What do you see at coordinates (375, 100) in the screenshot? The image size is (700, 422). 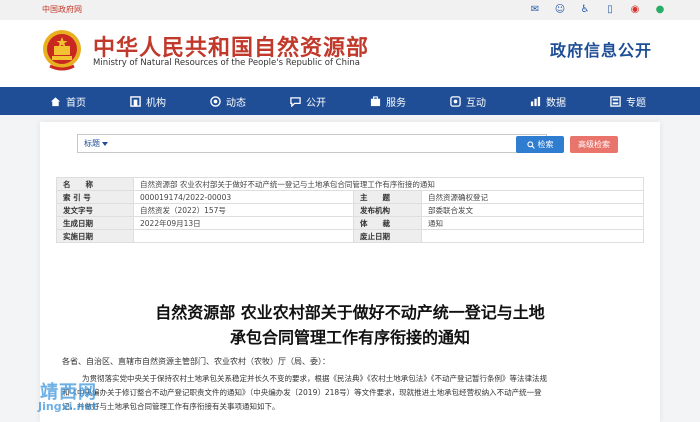 I see `service-icon` at bounding box center [375, 100].